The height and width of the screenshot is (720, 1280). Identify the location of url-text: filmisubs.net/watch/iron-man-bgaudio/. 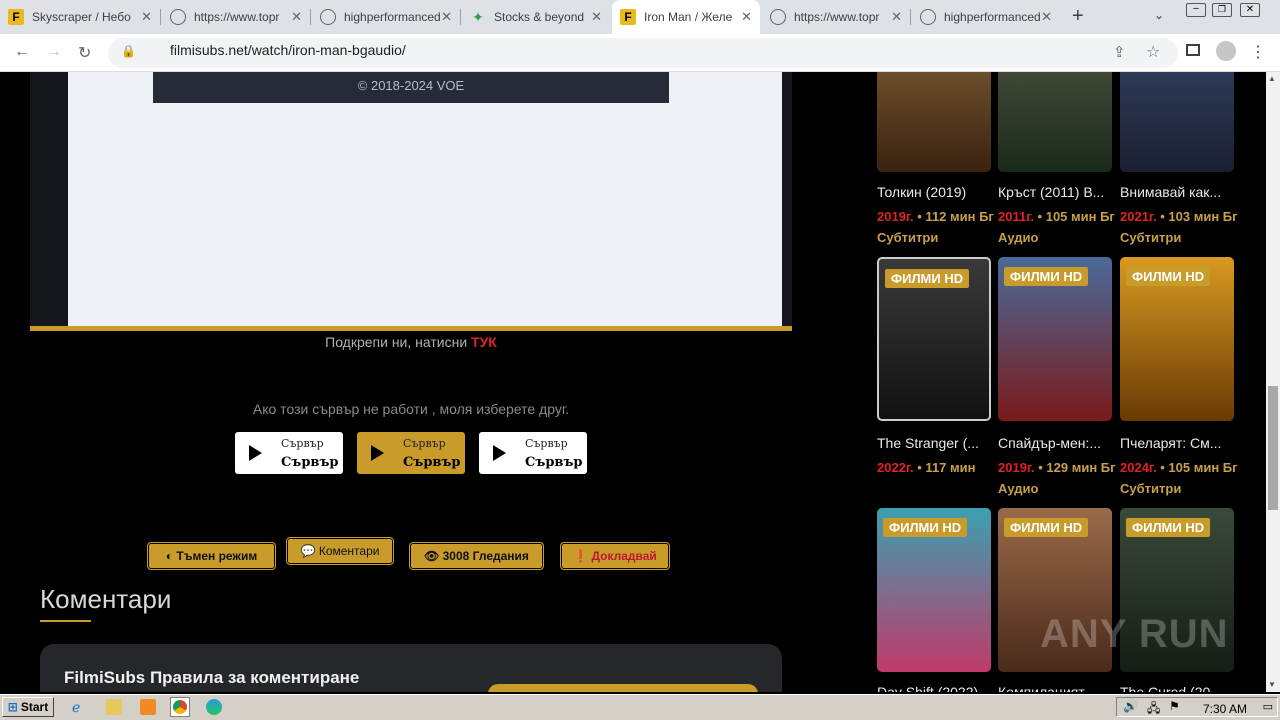
(288, 50).